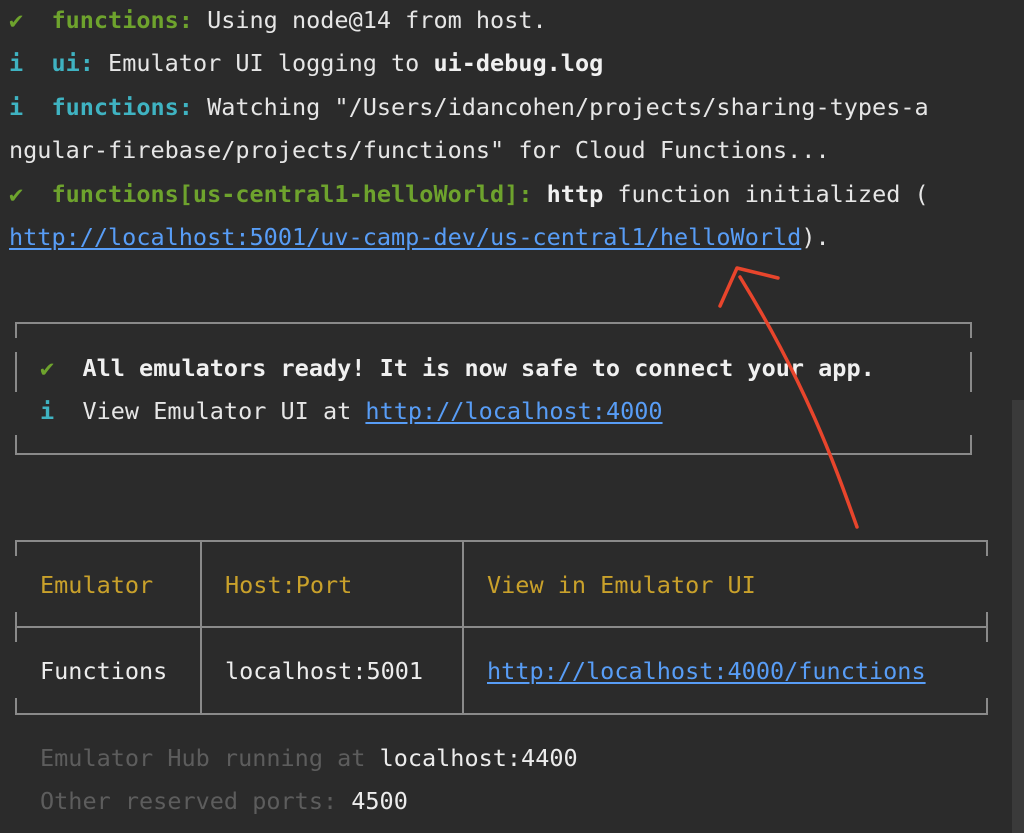  I want to click on annotation-arrow-icon, so click(788, 397).